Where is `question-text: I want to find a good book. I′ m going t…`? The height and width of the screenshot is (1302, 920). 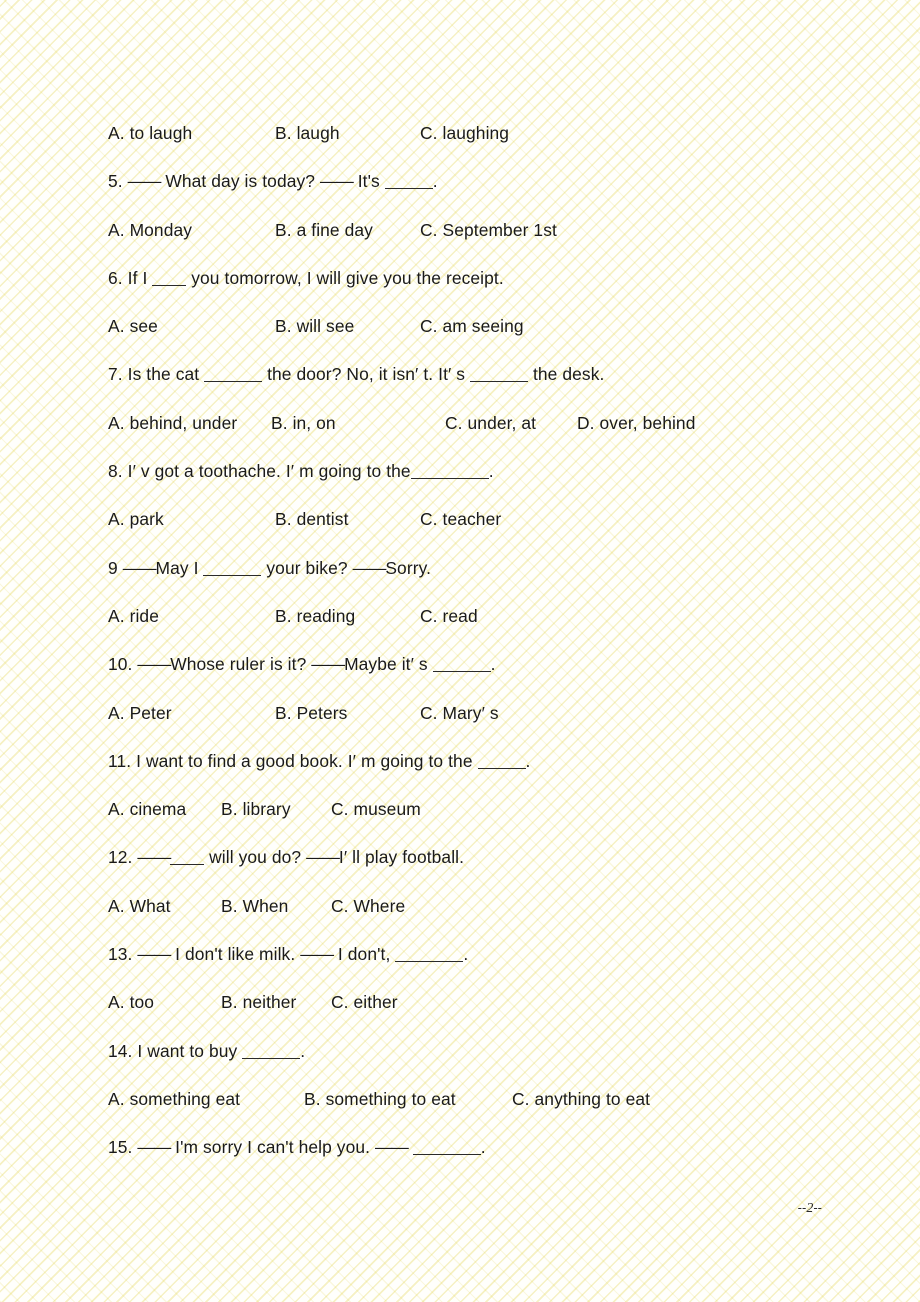
question-text: I want to find a good book. I′ m going t… is located at coordinates (304, 760).